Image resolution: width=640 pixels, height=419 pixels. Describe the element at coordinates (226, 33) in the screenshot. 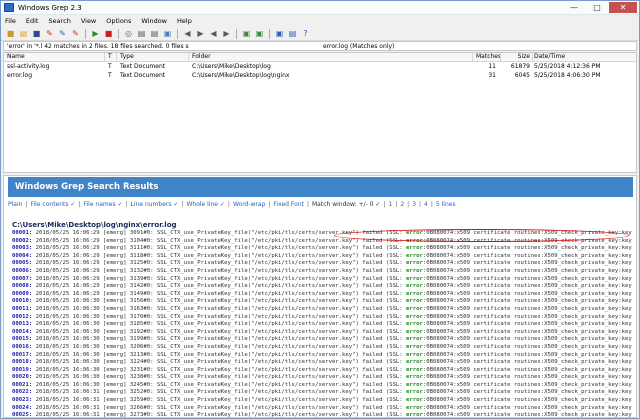

I see `last-icon: ▶` at that location.